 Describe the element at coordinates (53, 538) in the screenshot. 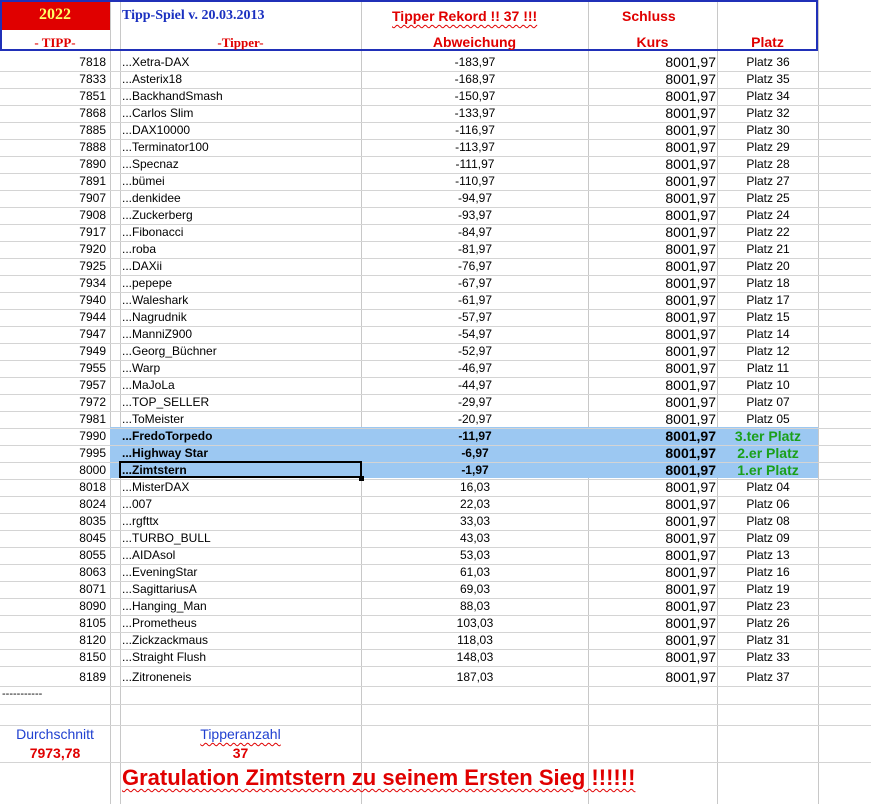

I see `tipp-cell: 8045` at that location.